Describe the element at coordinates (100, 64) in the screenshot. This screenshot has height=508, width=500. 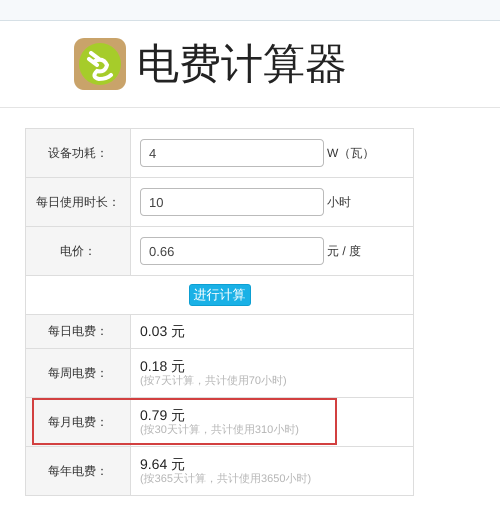
I see `plug-logo-icon` at that location.